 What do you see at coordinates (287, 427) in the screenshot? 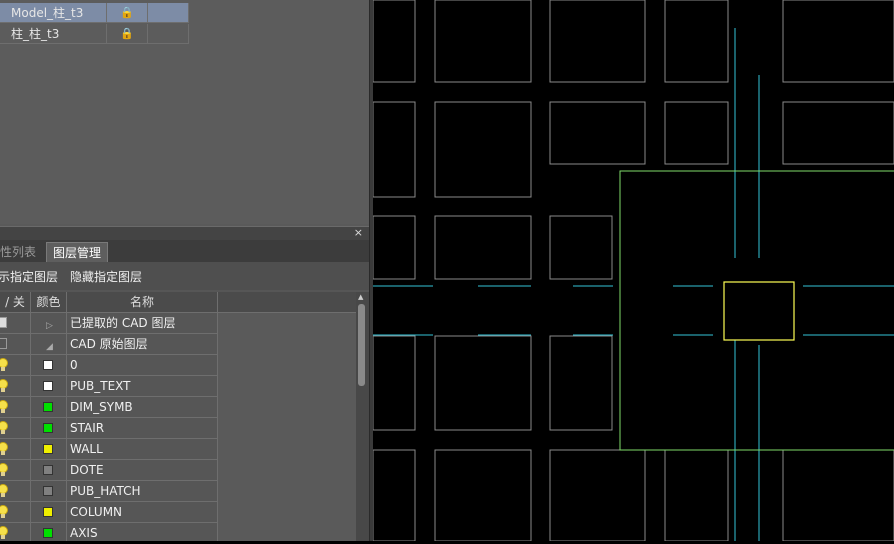
I see `empty-column` at bounding box center [287, 427].